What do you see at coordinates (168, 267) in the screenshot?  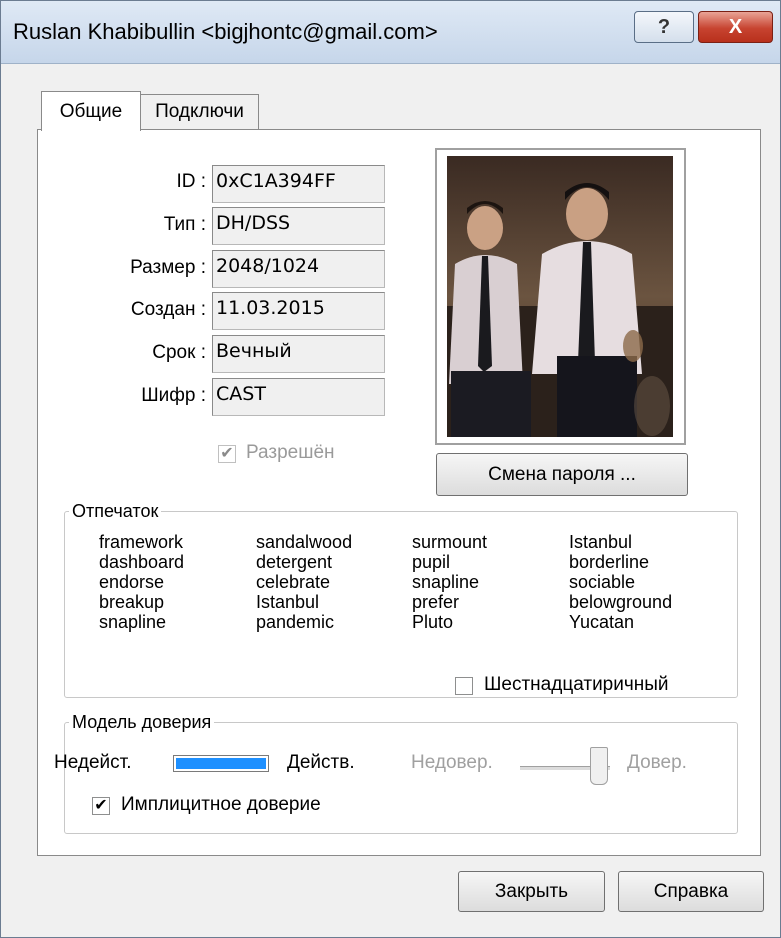 I see `size-label: Размер :` at bounding box center [168, 267].